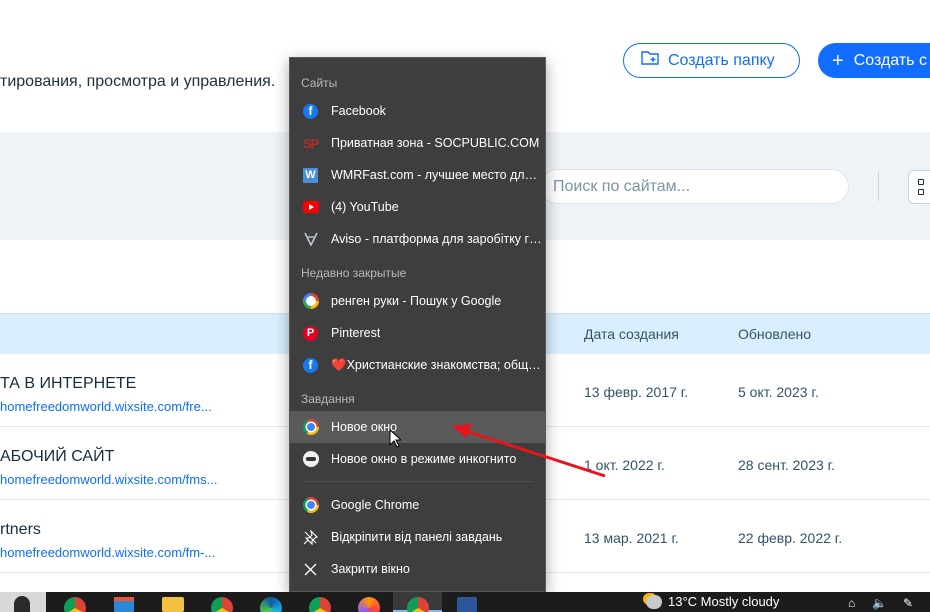 This screenshot has height=612, width=930. I want to click on create-folder-label: Создать папку, so click(721, 60).